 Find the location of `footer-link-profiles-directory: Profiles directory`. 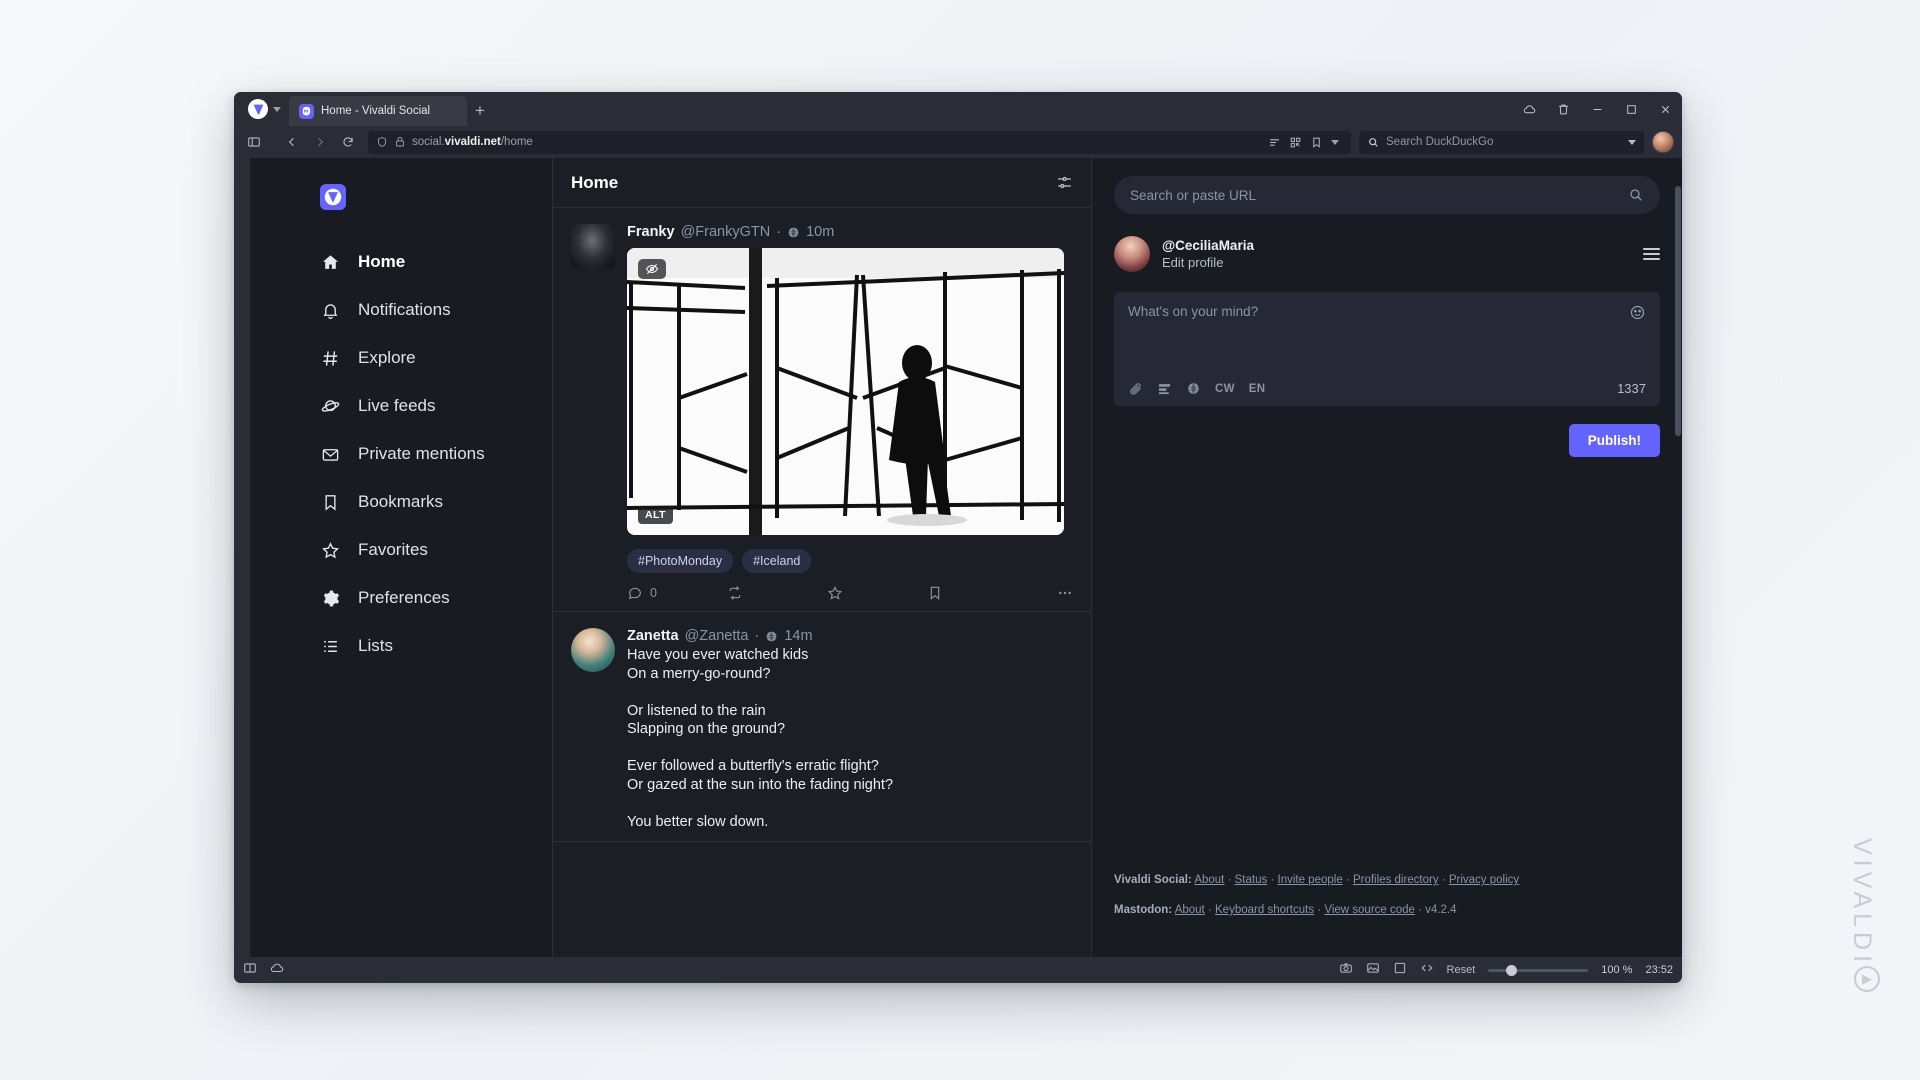

footer-link-profiles-directory: Profiles directory is located at coordinates (1396, 880).